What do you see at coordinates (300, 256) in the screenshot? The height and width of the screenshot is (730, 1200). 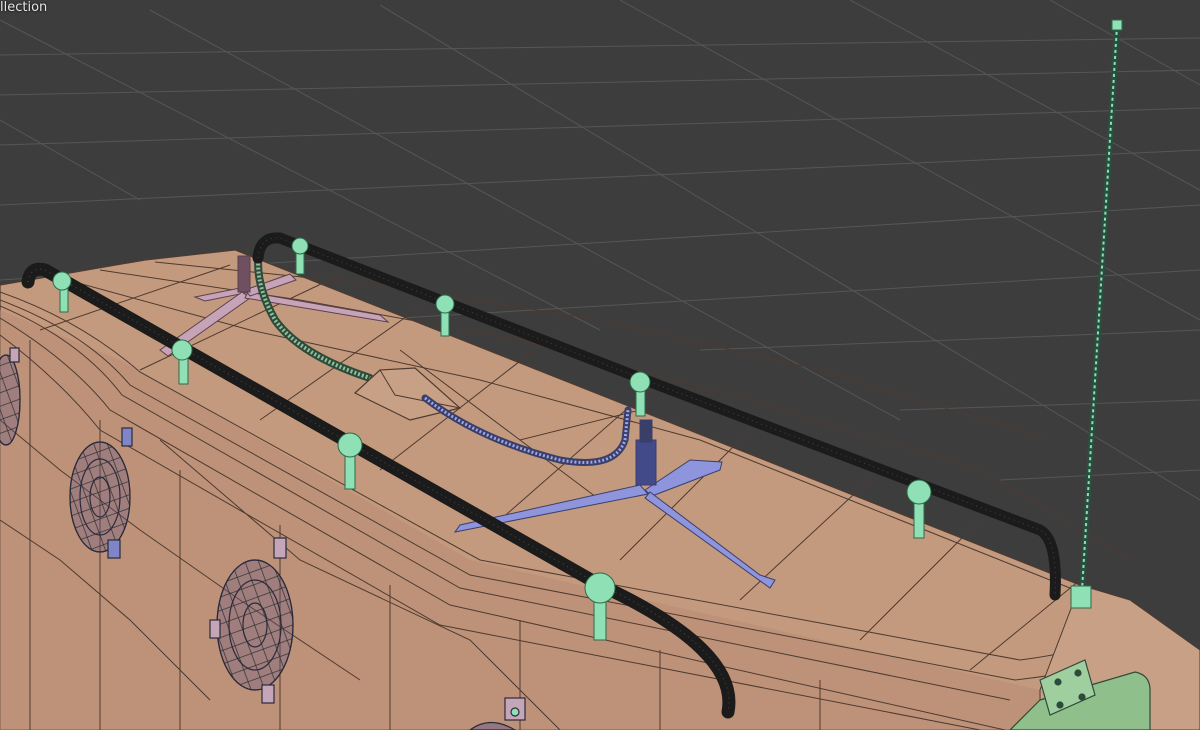 I see `rail-support` at bounding box center [300, 256].